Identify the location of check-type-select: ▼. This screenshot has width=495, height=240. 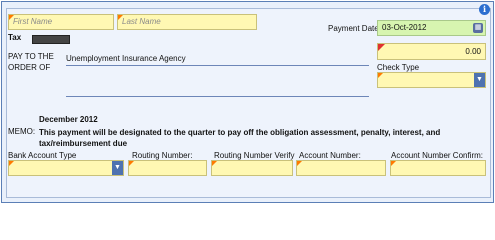
(431, 80).